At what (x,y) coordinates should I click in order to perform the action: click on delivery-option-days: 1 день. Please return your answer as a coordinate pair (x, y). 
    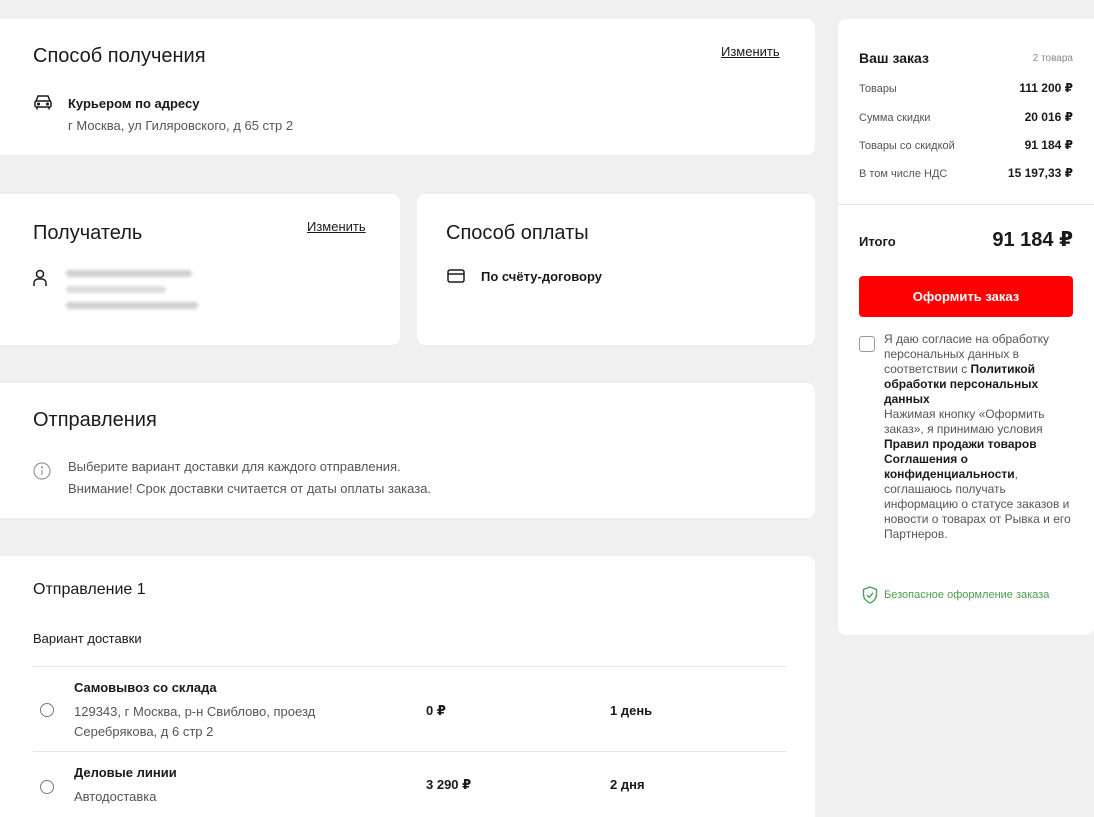
    Looking at the image, I should click on (631, 710).